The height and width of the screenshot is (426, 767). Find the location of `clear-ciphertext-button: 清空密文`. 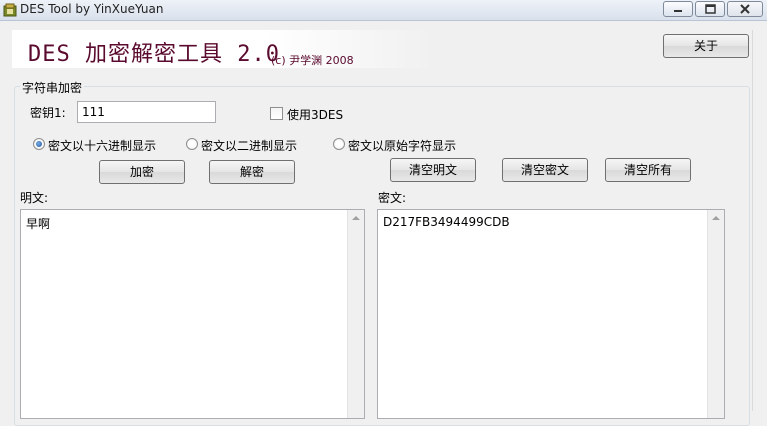

clear-ciphertext-button: 清空密文 is located at coordinates (545, 170).